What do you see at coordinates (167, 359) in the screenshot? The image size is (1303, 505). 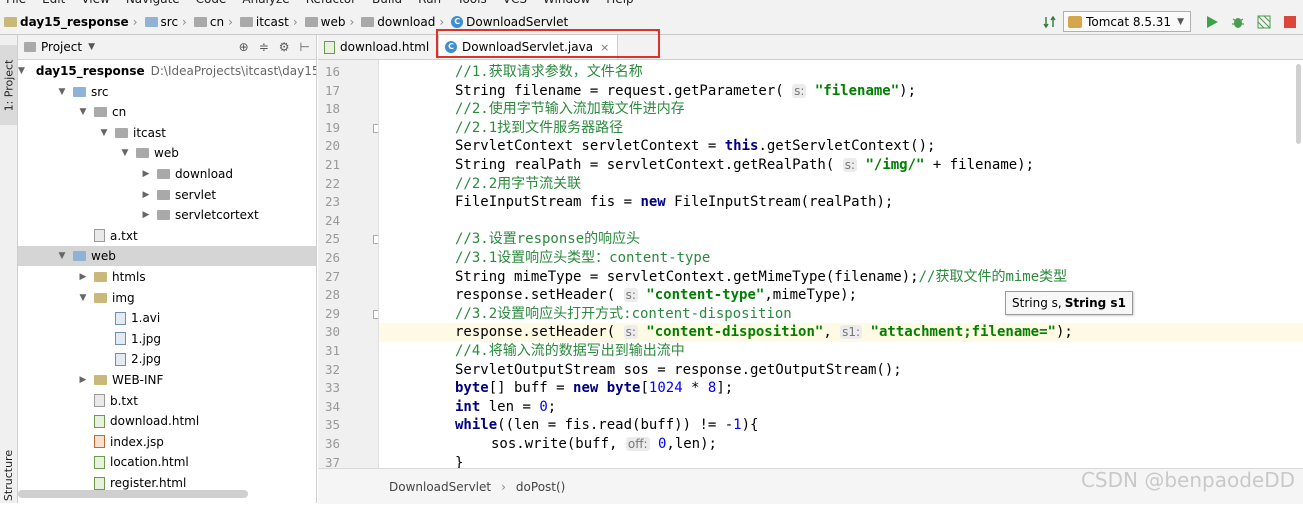 I see `tree-item: 2.jpg` at bounding box center [167, 359].